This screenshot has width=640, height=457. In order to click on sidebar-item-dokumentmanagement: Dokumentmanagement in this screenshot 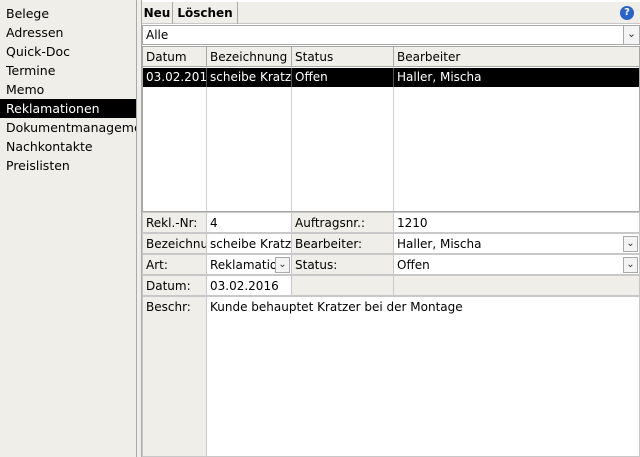, I will do `click(68, 127)`.